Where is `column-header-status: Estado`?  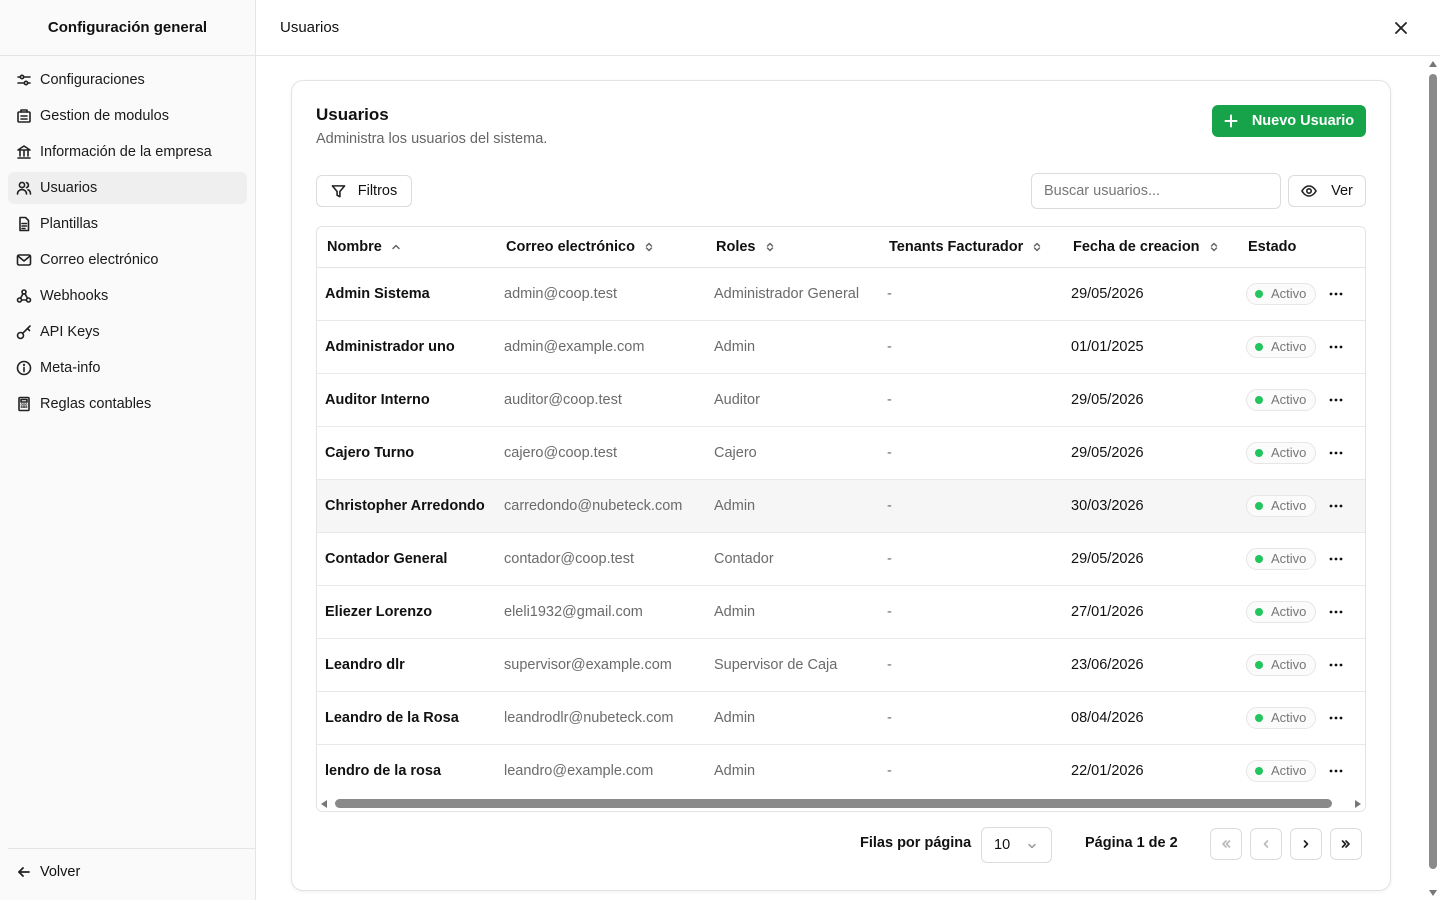 column-header-status: Estado is located at coordinates (1282, 247).